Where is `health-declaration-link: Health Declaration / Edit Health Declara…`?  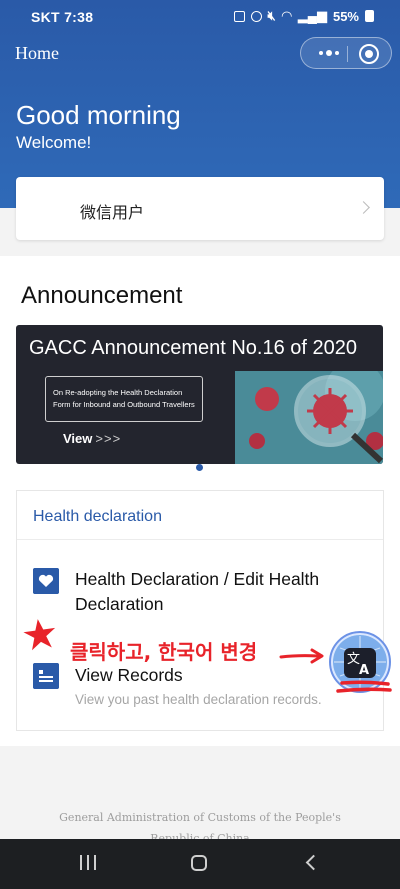
health-declaration-link: Health Declaration / Edit Health Declara… is located at coordinates (220, 592).